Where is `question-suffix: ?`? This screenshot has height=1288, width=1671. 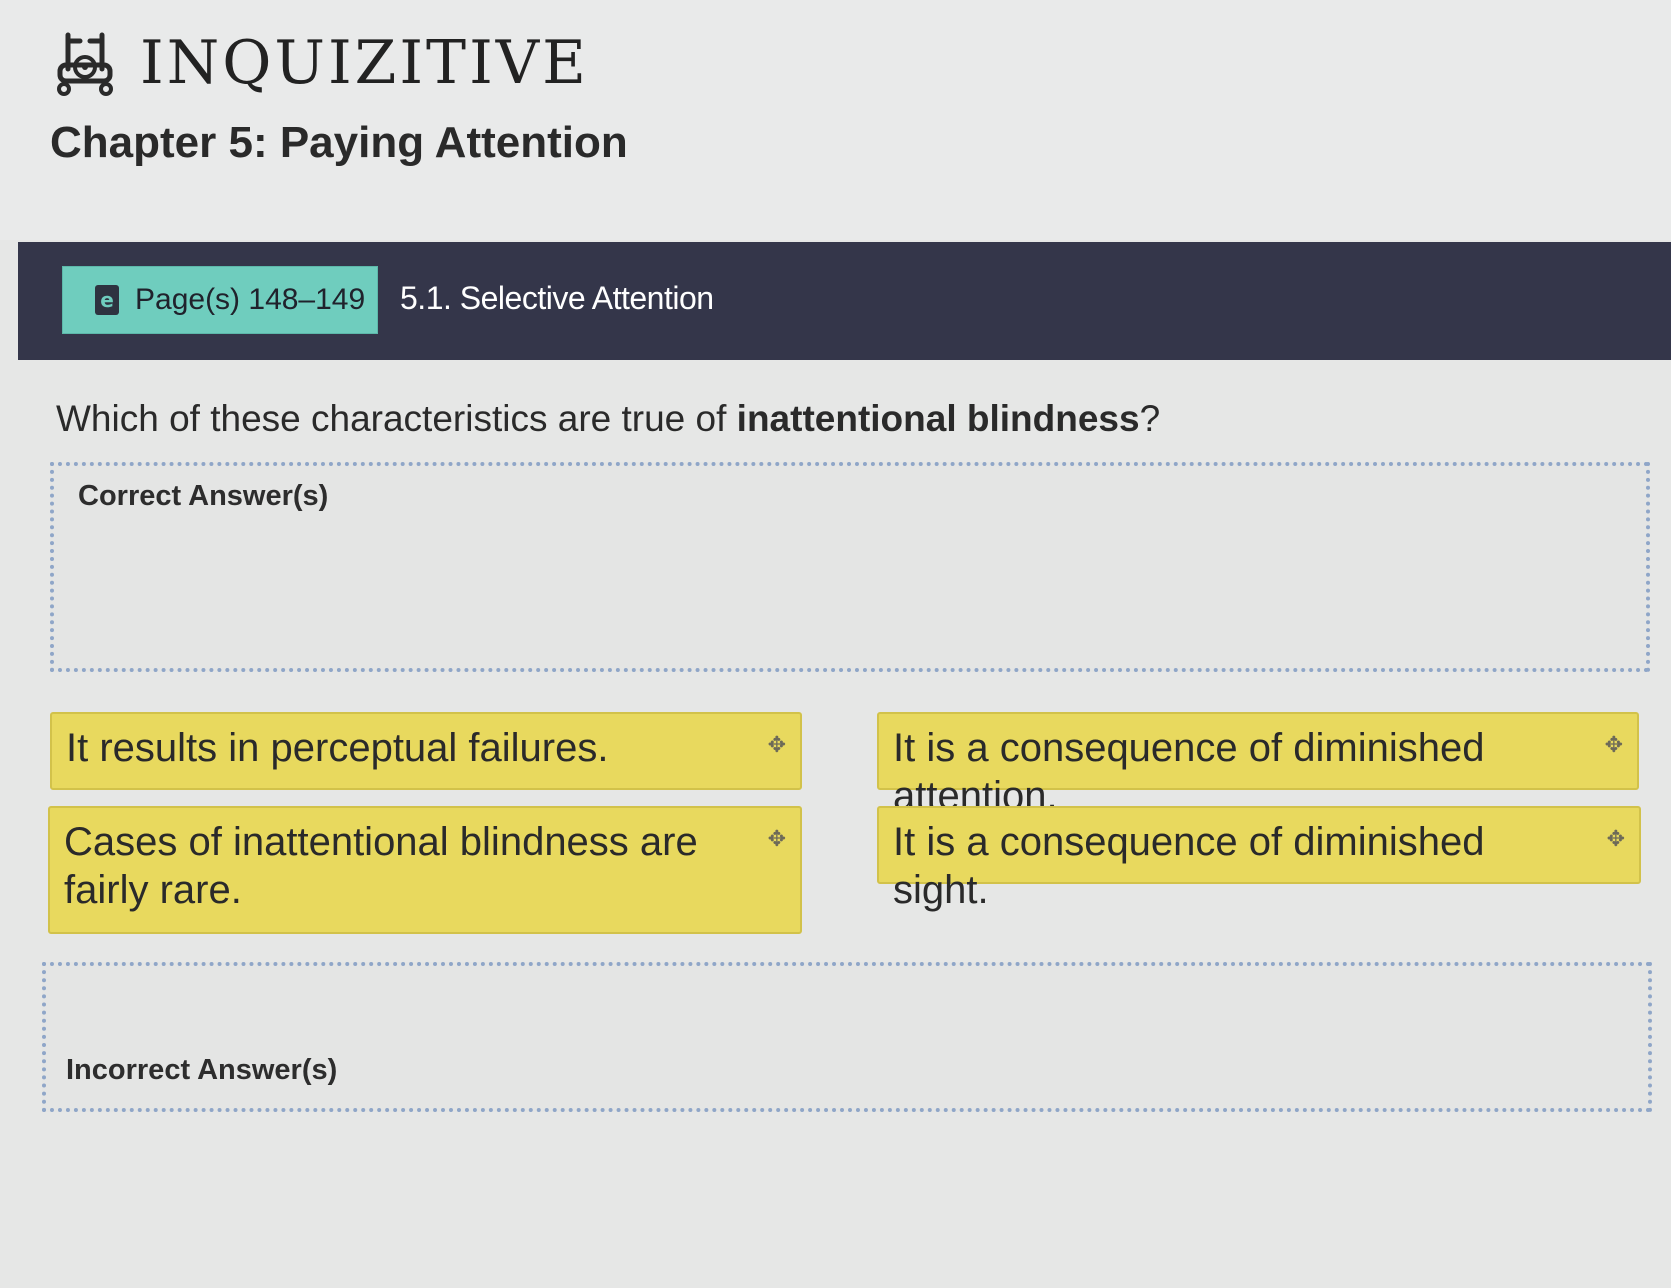 question-suffix: ? is located at coordinates (1150, 418).